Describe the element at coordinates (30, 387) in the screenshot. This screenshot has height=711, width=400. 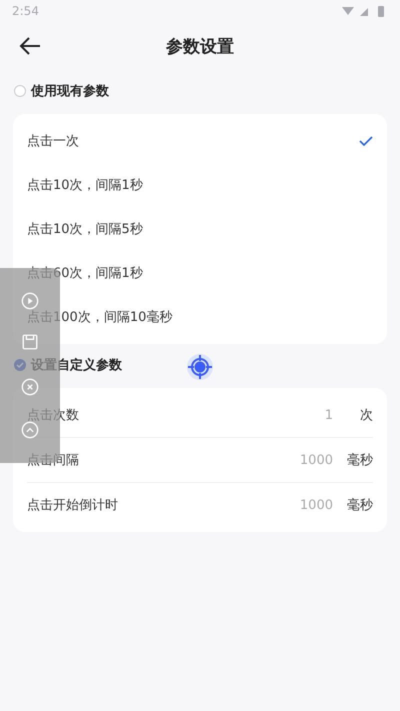
I see `close-icon` at that location.